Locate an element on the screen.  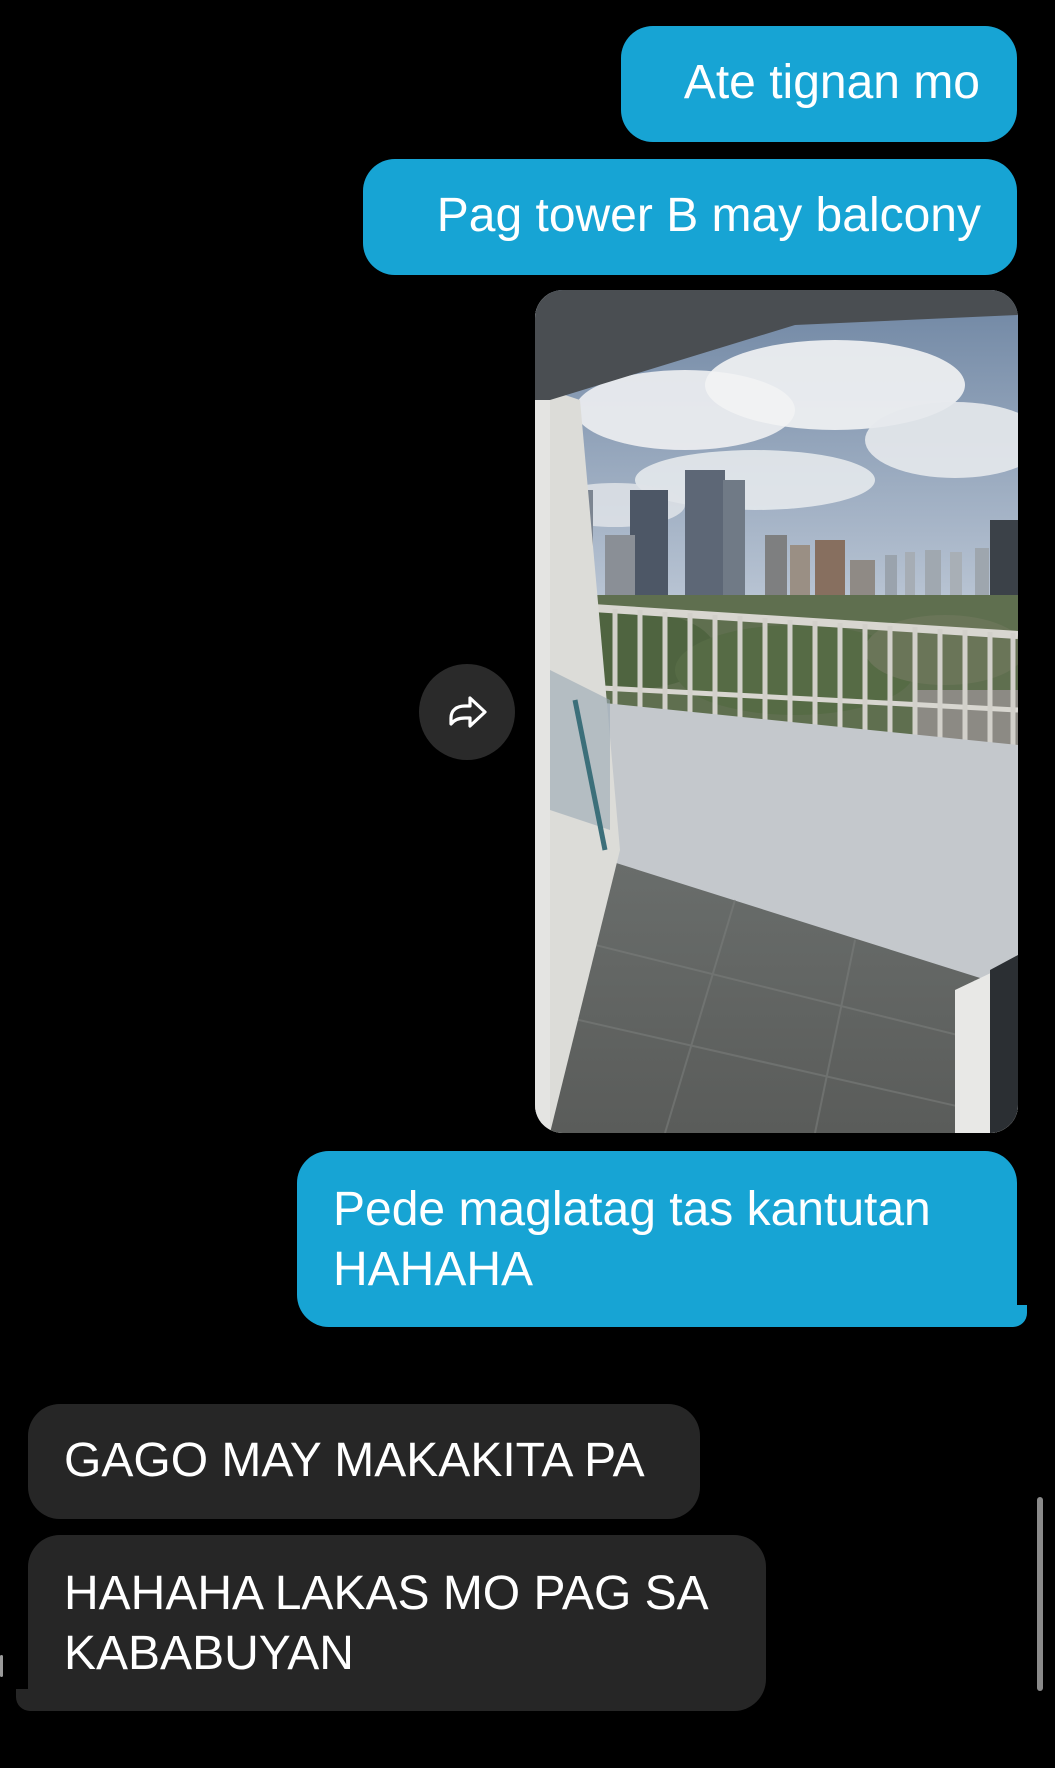
outgoing-message-bubble: Pede maglatag tas kantutan HAHAHA is located at coordinates (657, 1239).